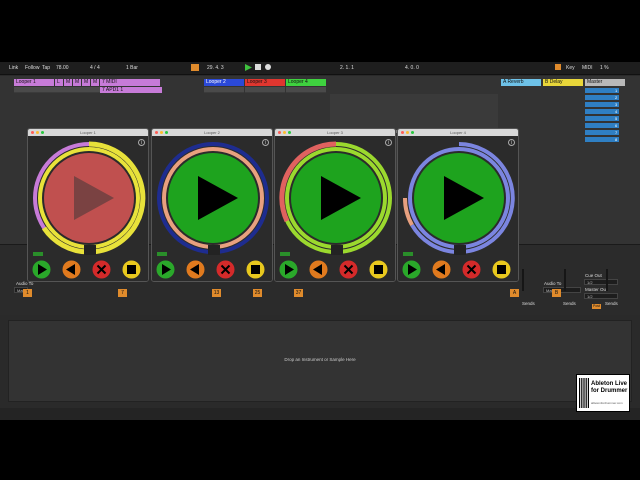 The image size is (640, 480). Describe the element at coordinates (601, 282) in the screenshot. I see `cue-out-select: 1/2` at that location.